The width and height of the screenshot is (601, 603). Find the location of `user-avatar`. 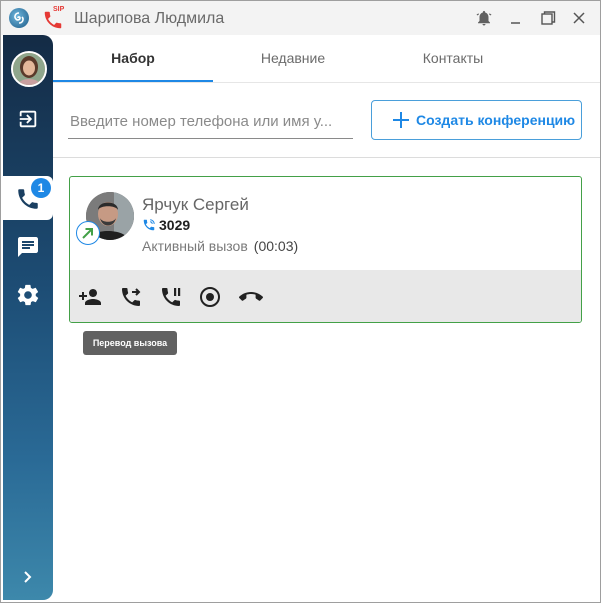

user-avatar is located at coordinates (29, 69).